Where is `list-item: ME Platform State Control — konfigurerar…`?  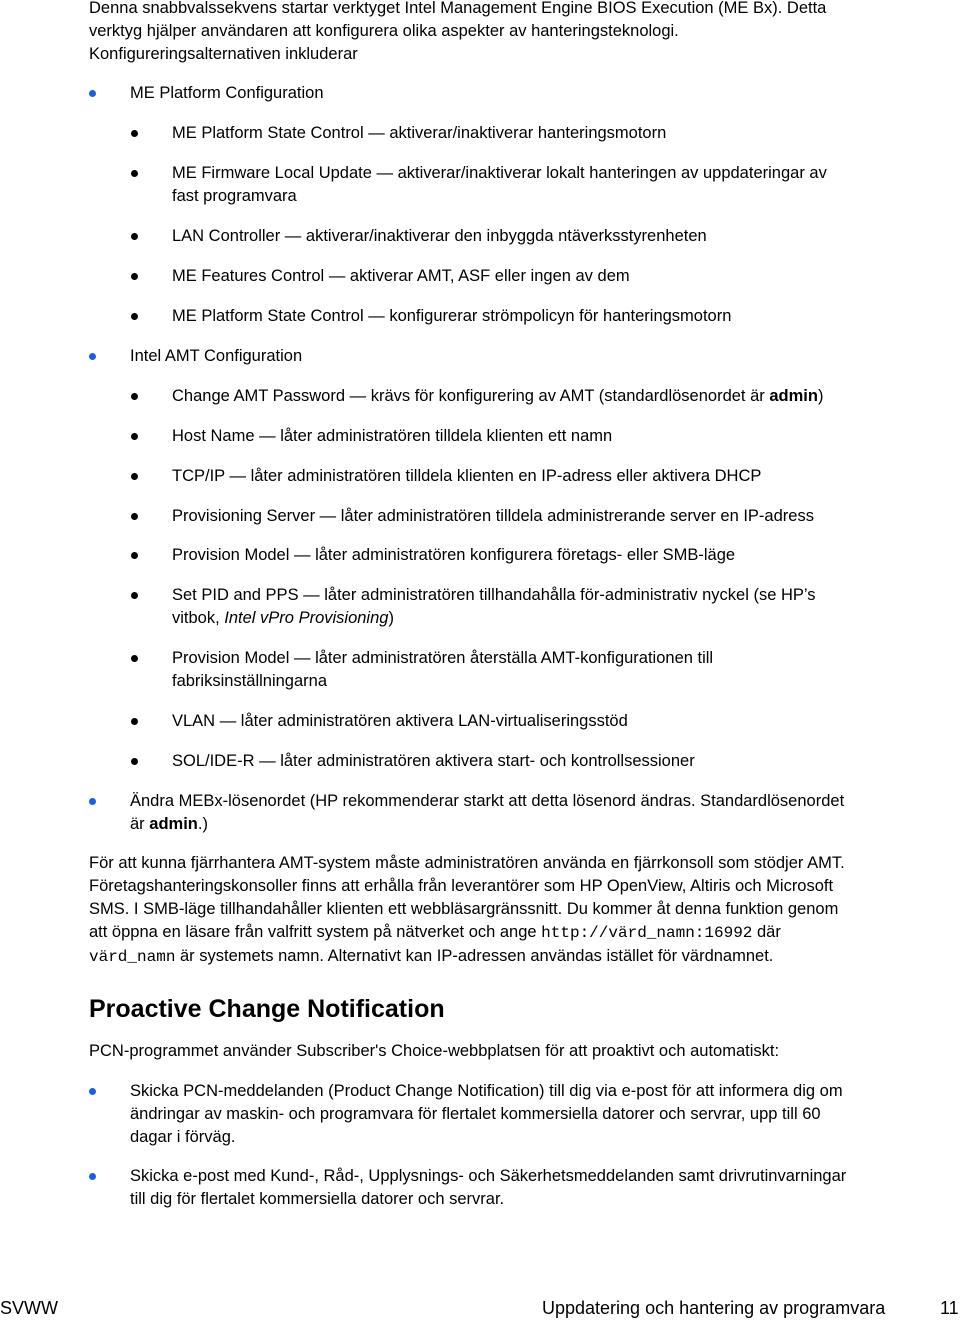 list-item: ME Platform State Control — konfigurerar… is located at coordinates (452, 316).